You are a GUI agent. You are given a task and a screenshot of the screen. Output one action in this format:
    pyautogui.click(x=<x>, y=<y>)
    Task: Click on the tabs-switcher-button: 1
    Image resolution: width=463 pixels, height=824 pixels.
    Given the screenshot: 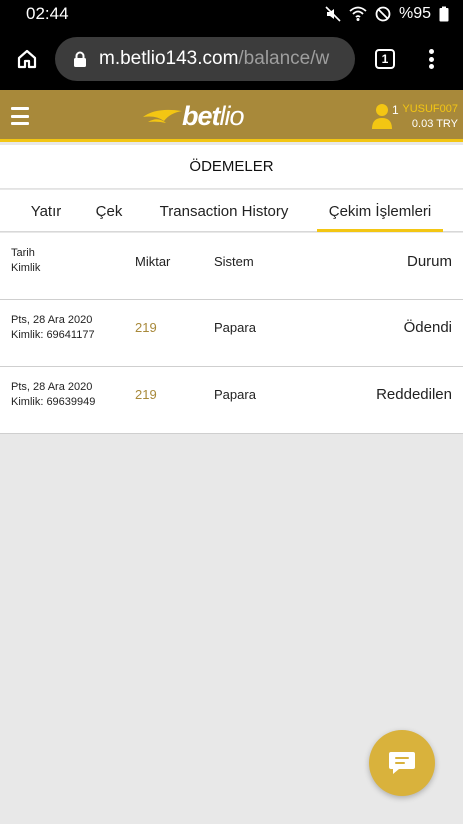 What is the action you would take?
    pyautogui.click(x=385, y=59)
    